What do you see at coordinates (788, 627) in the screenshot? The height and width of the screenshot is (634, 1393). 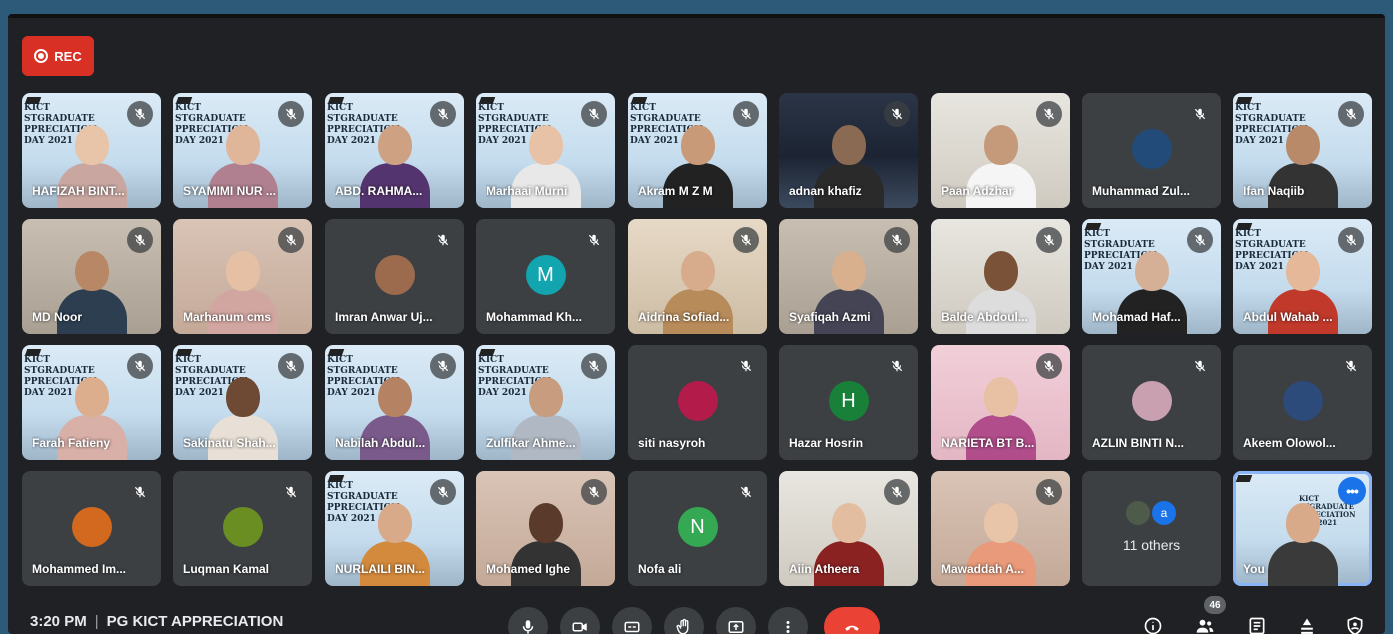 I see `more-vert-icon` at bounding box center [788, 627].